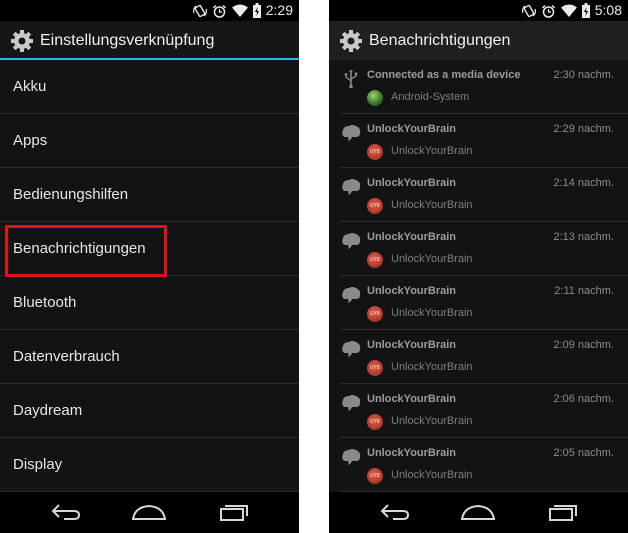  What do you see at coordinates (71, 194) in the screenshot?
I see `settings-item-label: Bedienungshilfen` at bounding box center [71, 194].